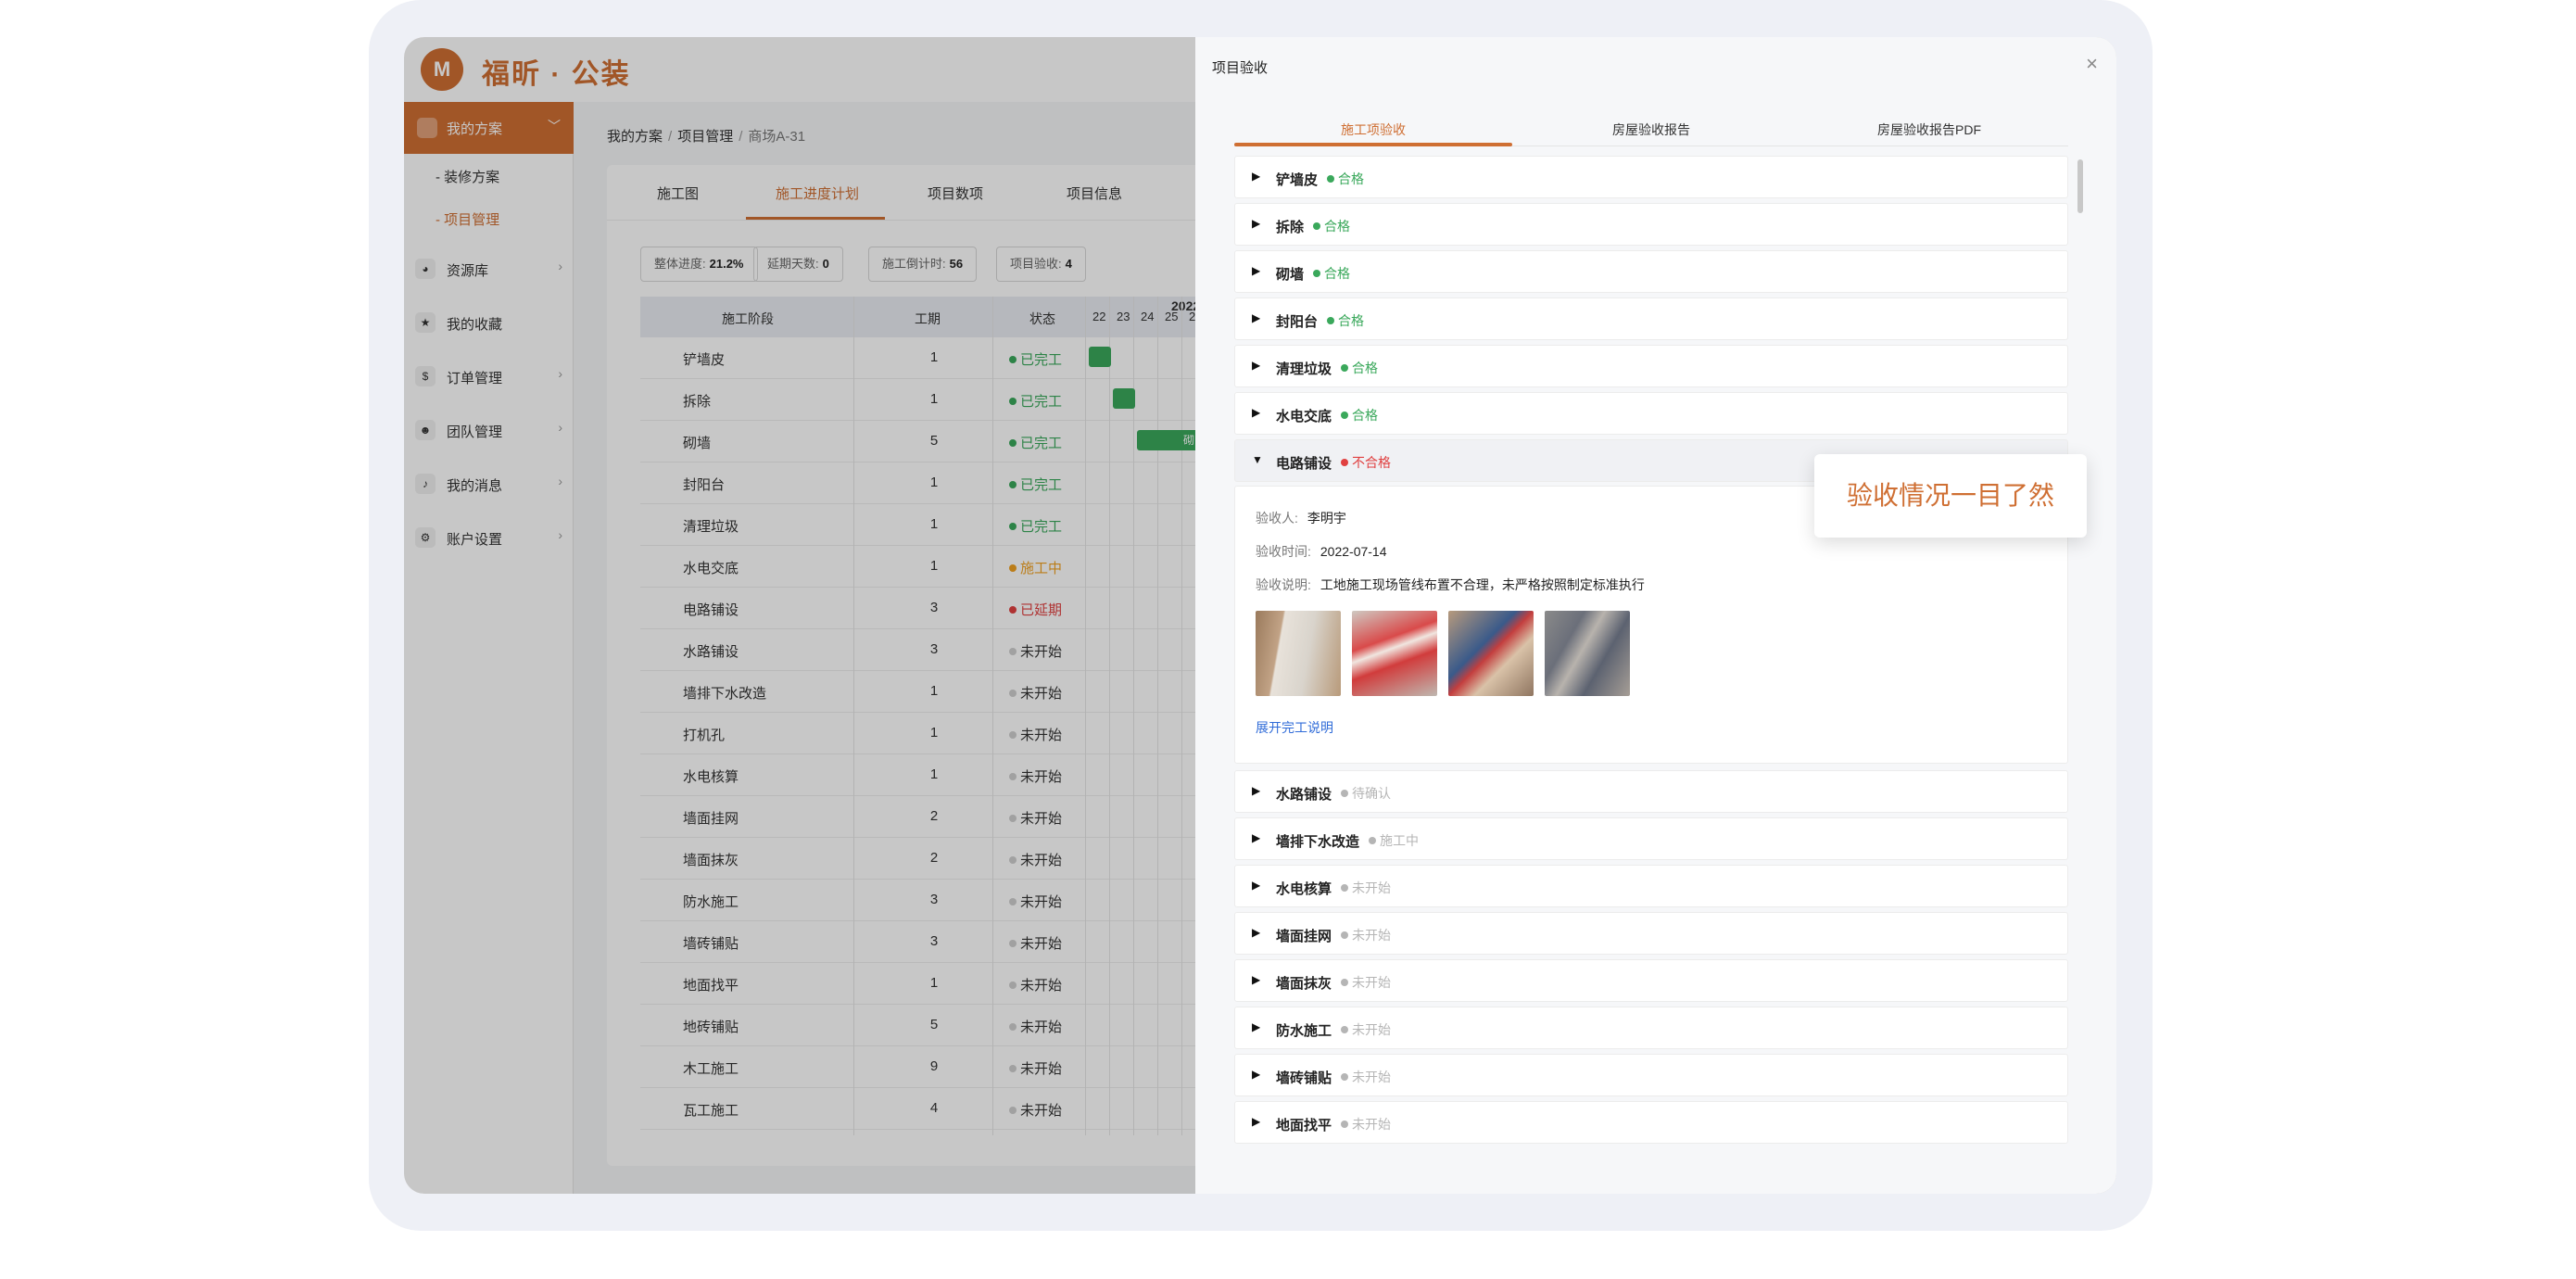 The width and height of the screenshot is (2576, 1279). What do you see at coordinates (1304, 795) in the screenshot?
I see `acceptance-item-name: 水路铺设` at bounding box center [1304, 795].